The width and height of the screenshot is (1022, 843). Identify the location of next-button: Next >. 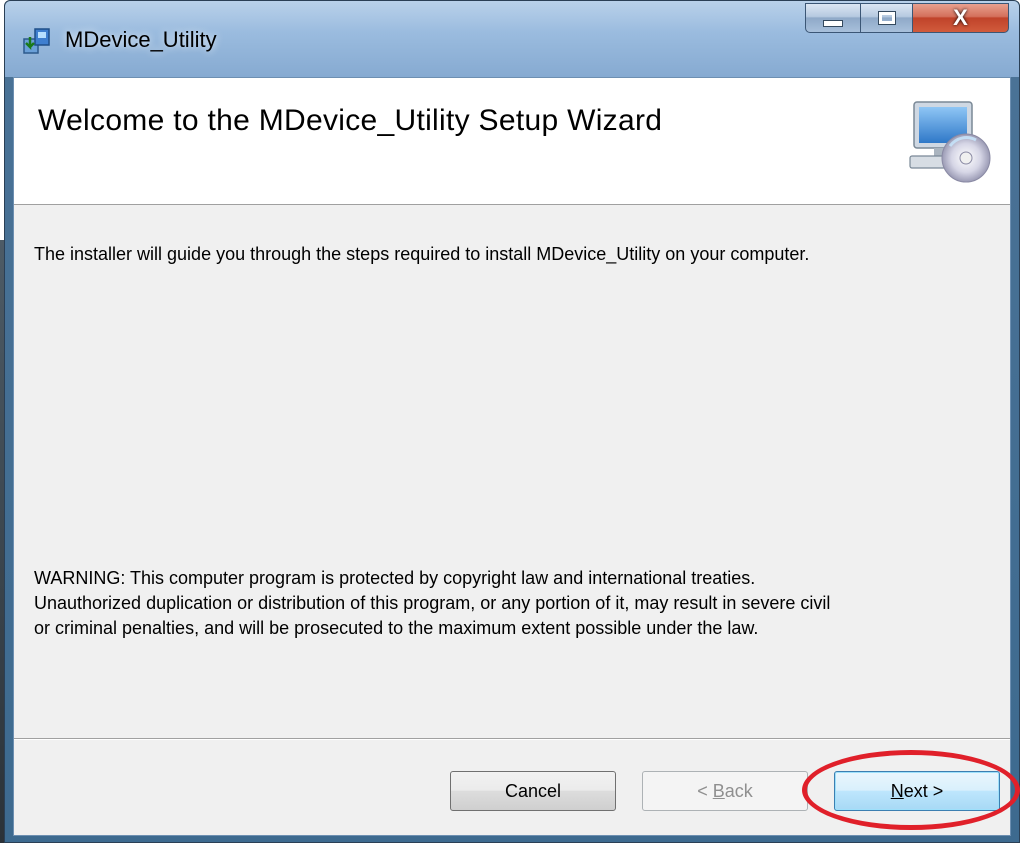
(917, 791).